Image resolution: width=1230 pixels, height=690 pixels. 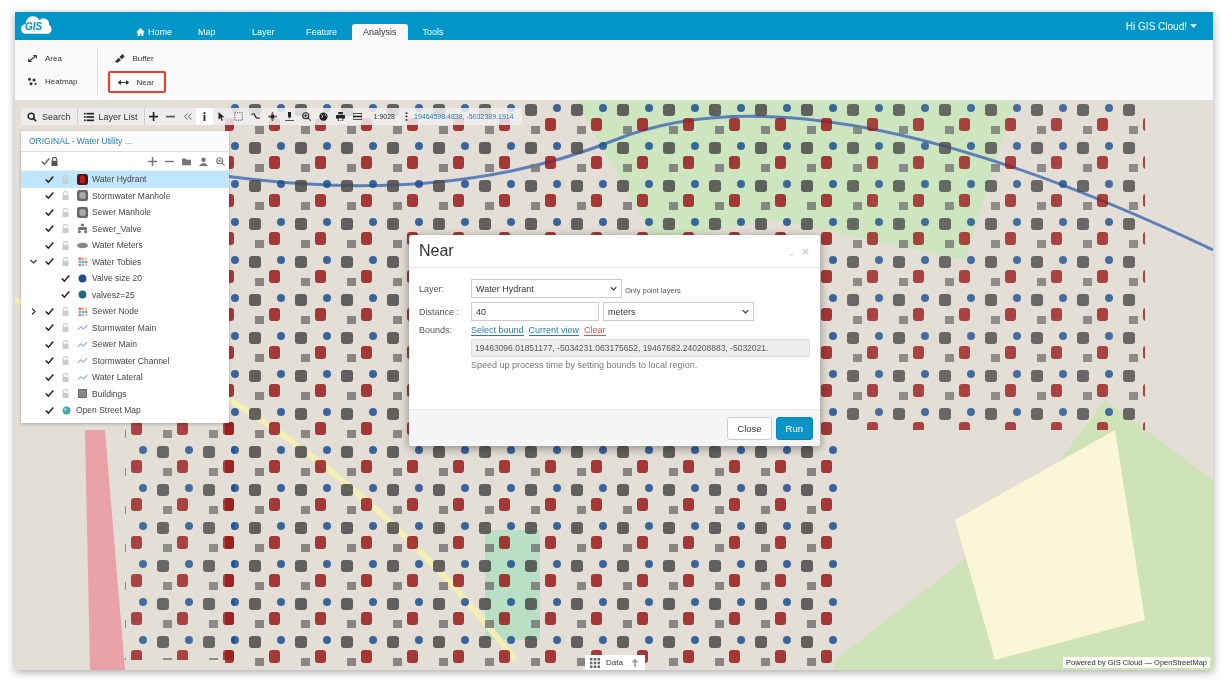 What do you see at coordinates (340, 116) in the screenshot?
I see `print-icon` at bounding box center [340, 116].